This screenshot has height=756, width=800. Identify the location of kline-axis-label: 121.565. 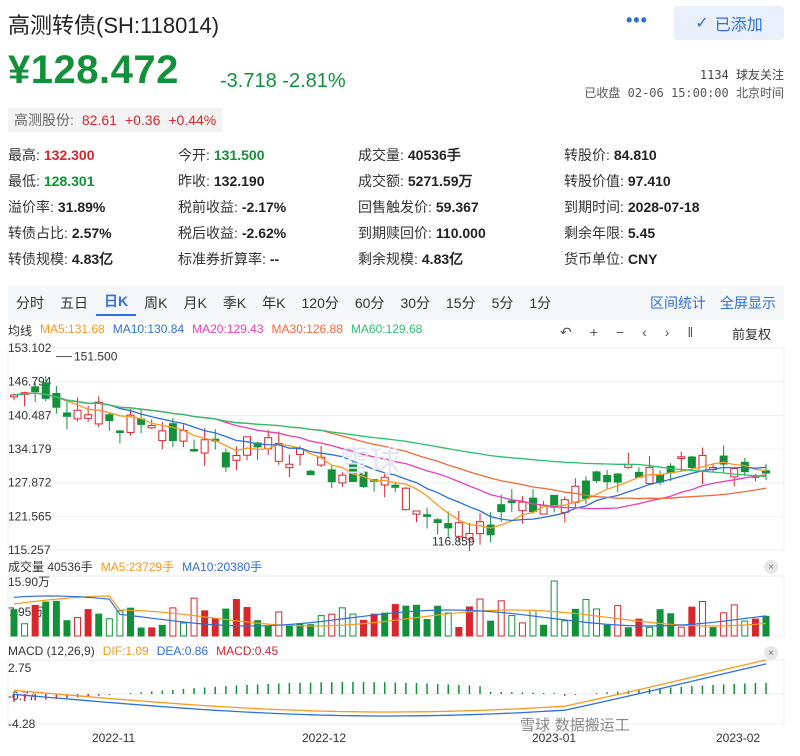
(30, 516).